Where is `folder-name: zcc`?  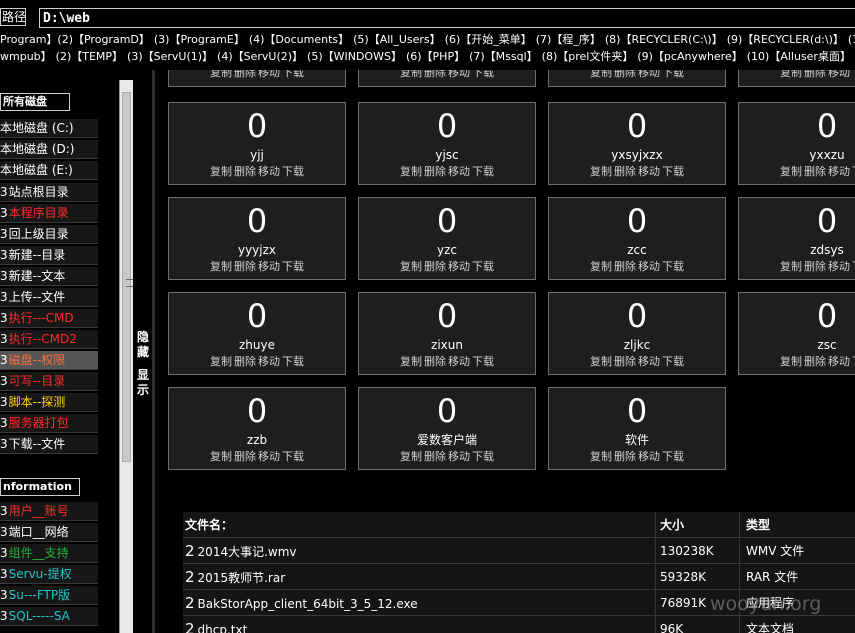
folder-name: zcc is located at coordinates (637, 250).